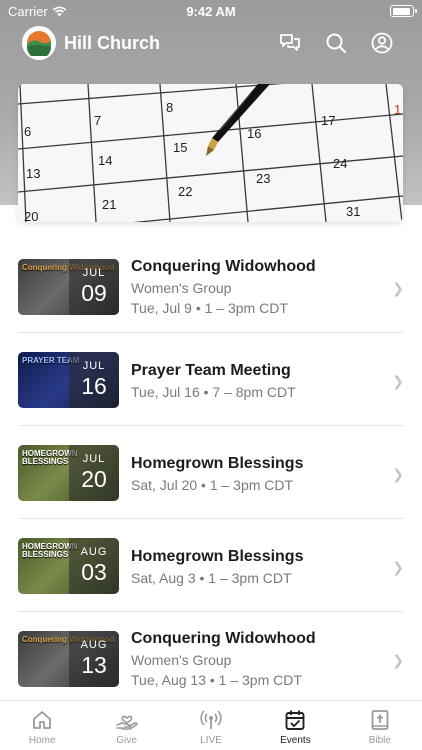 This screenshot has width=422, height=750. I want to click on cal-num: 16, so click(254, 133).